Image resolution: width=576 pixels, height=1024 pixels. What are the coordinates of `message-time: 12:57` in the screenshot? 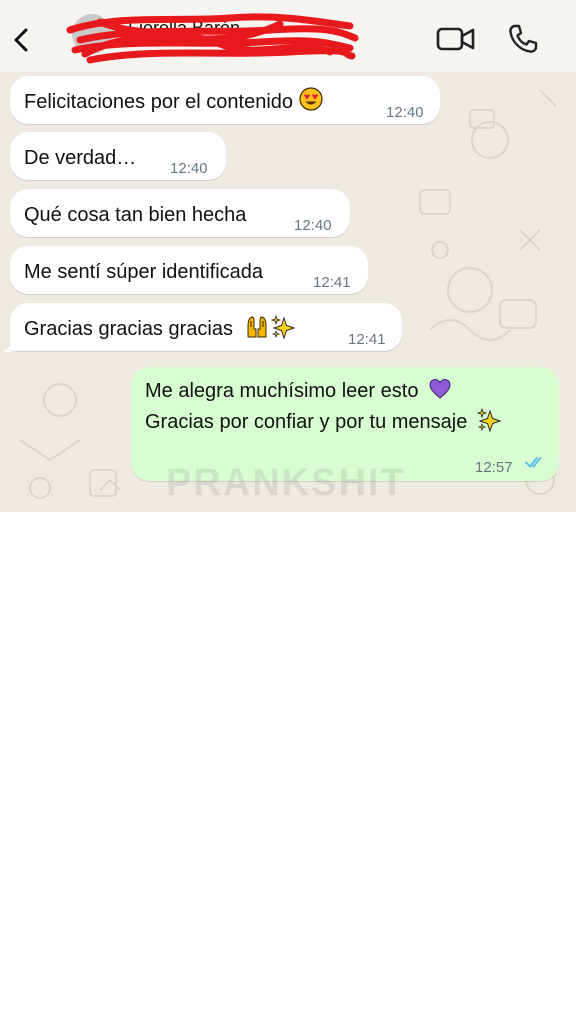 It's located at (494, 467).